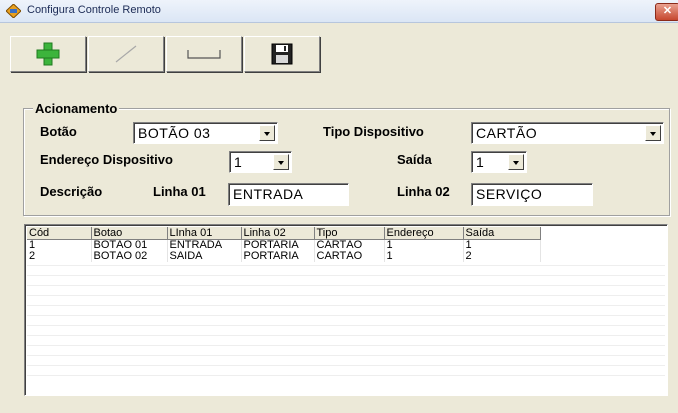 This screenshot has height=413, width=678. I want to click on add-button, so click(48, 54).